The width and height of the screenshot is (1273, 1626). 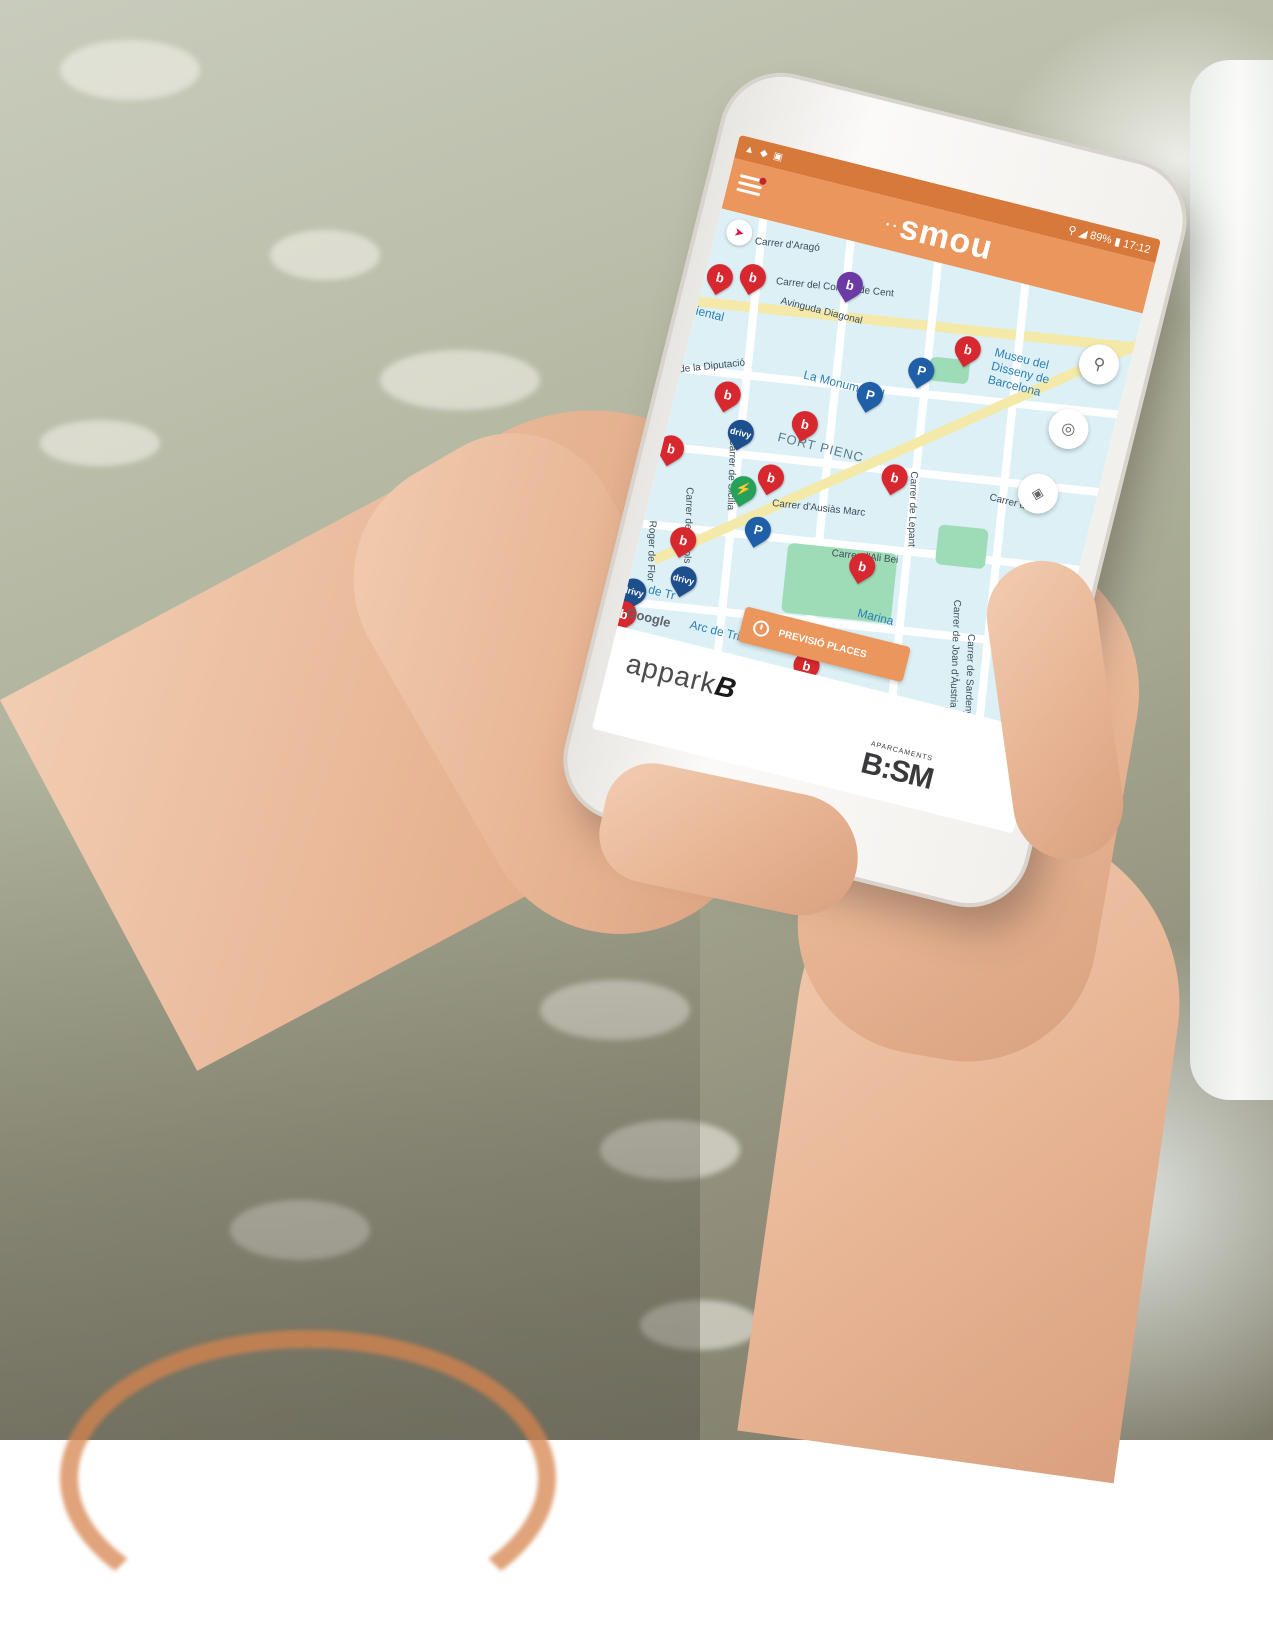 I want to click on crosshair-icon: ◎, so click(x=1068, y=429).